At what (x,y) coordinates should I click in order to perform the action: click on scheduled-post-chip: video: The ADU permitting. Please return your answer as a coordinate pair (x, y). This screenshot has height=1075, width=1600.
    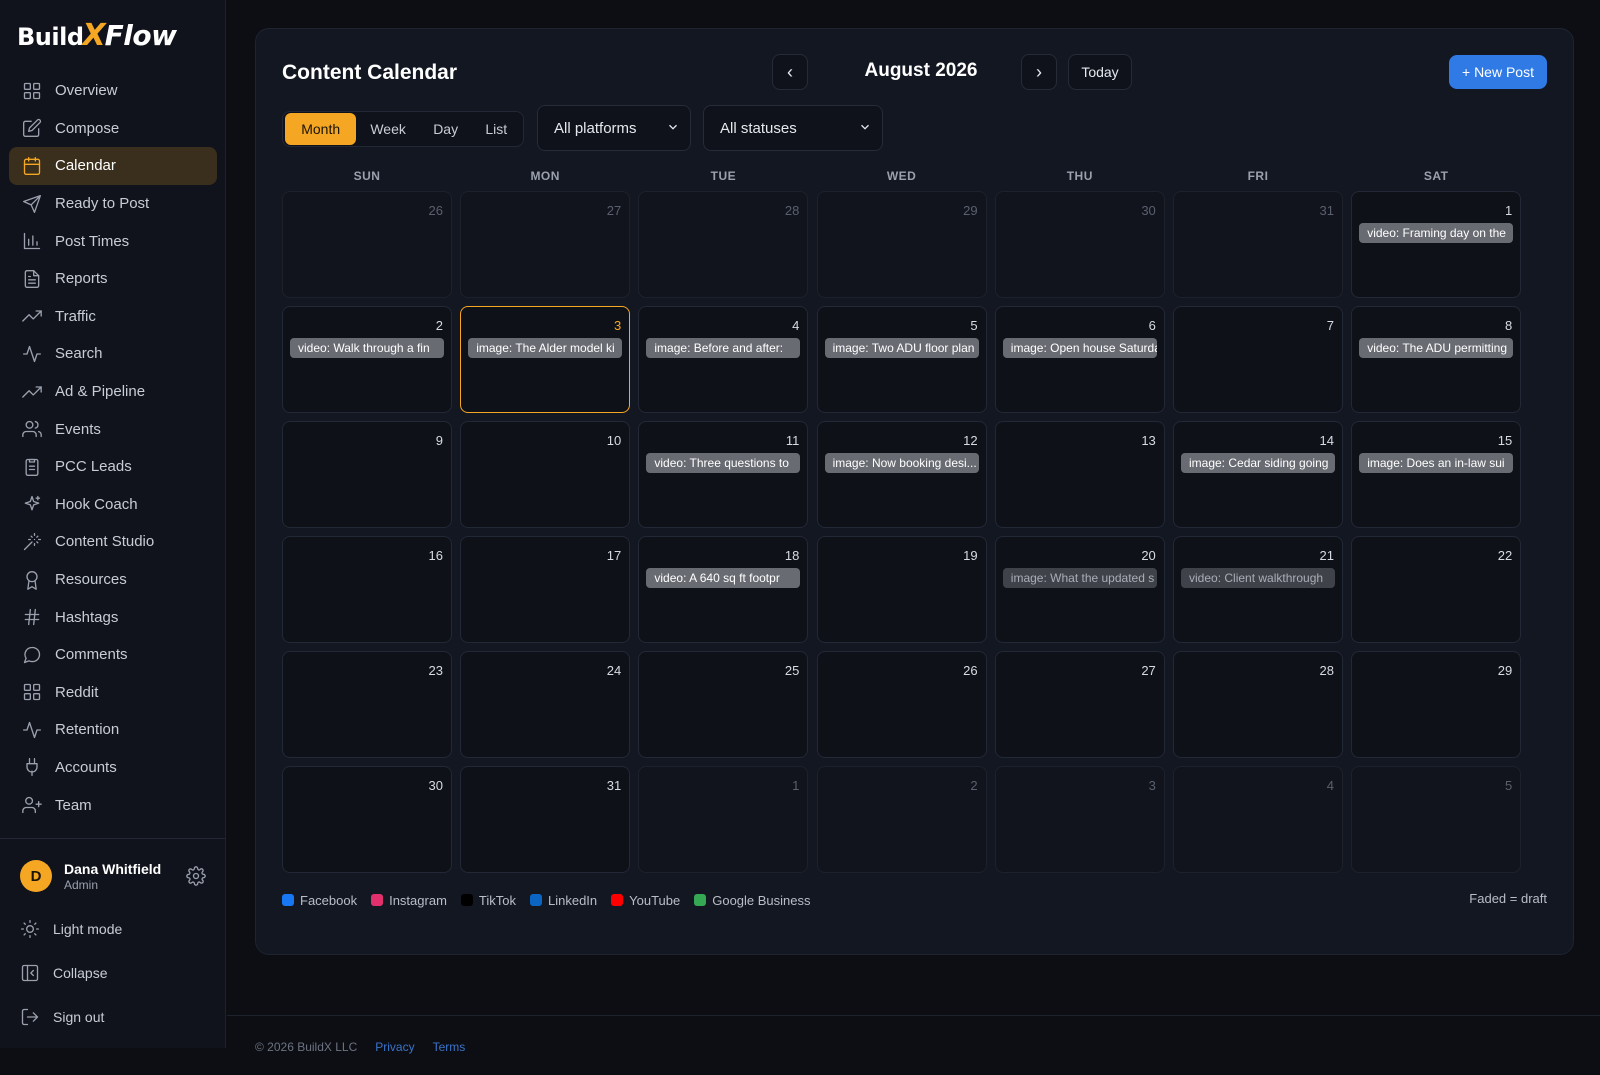
    Looking at the image, I should click on (1436, 348).